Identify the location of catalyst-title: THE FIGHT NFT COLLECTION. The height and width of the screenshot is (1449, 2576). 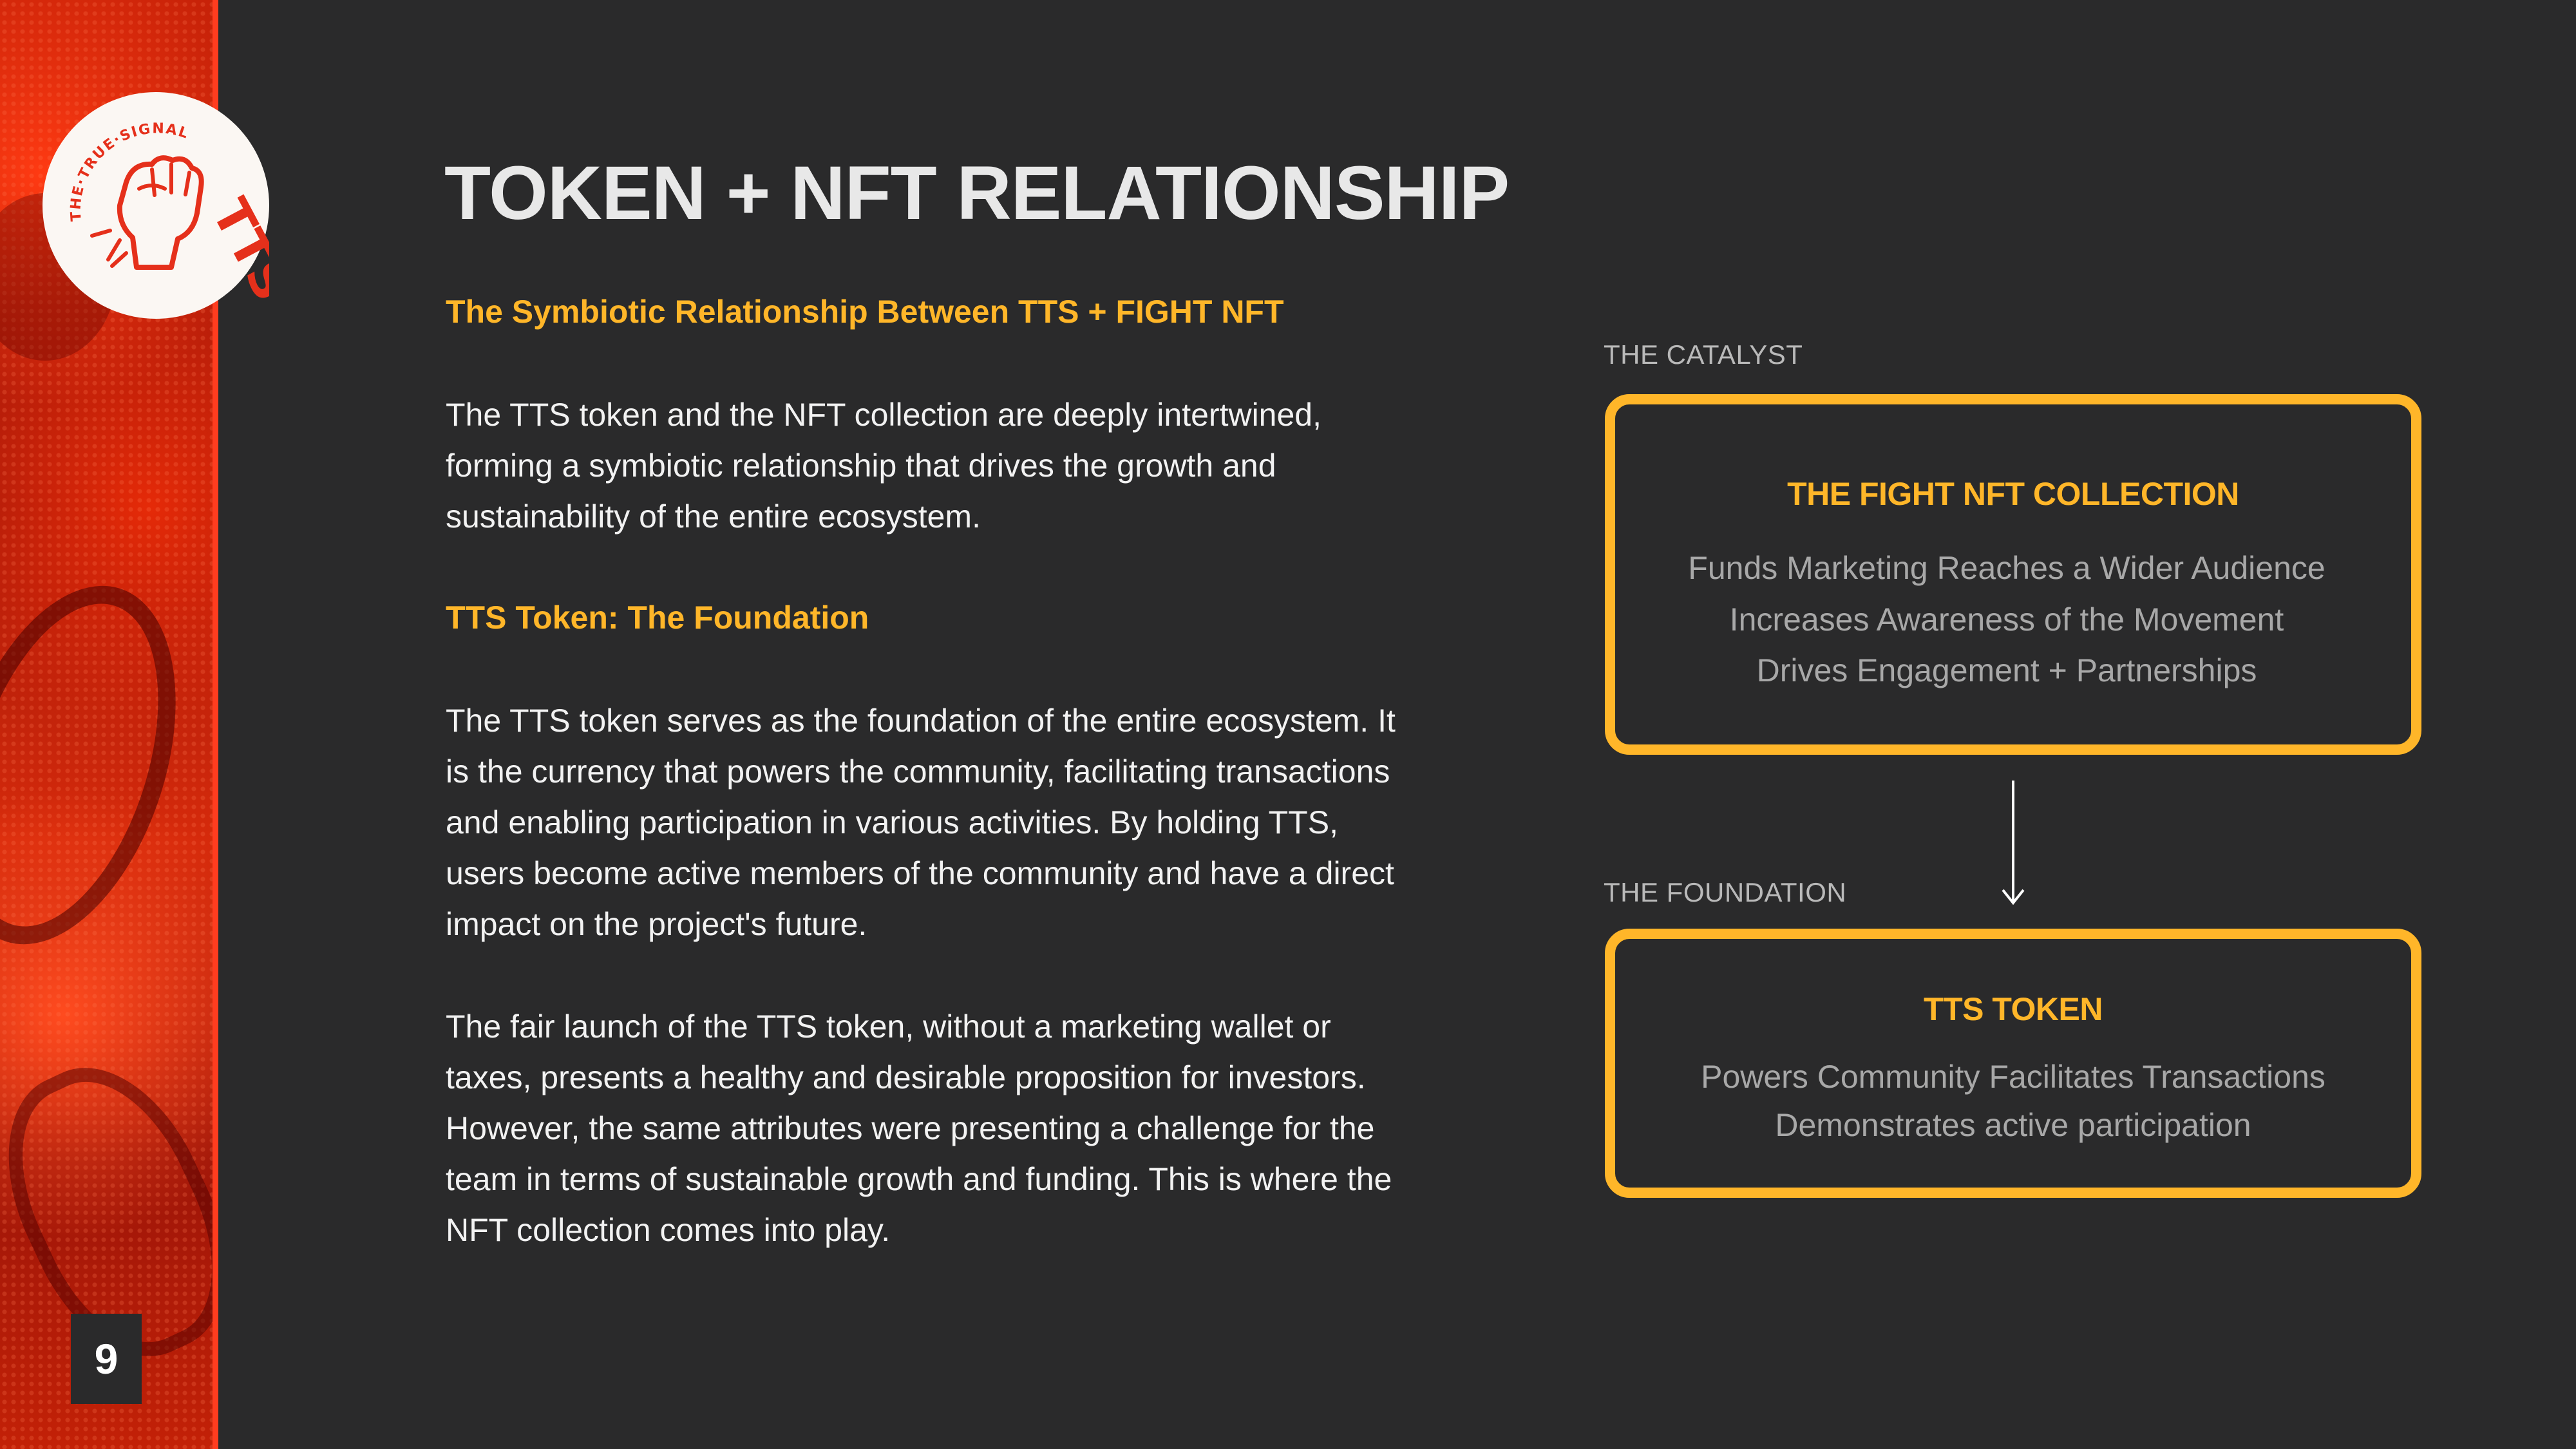
(2013, 494).